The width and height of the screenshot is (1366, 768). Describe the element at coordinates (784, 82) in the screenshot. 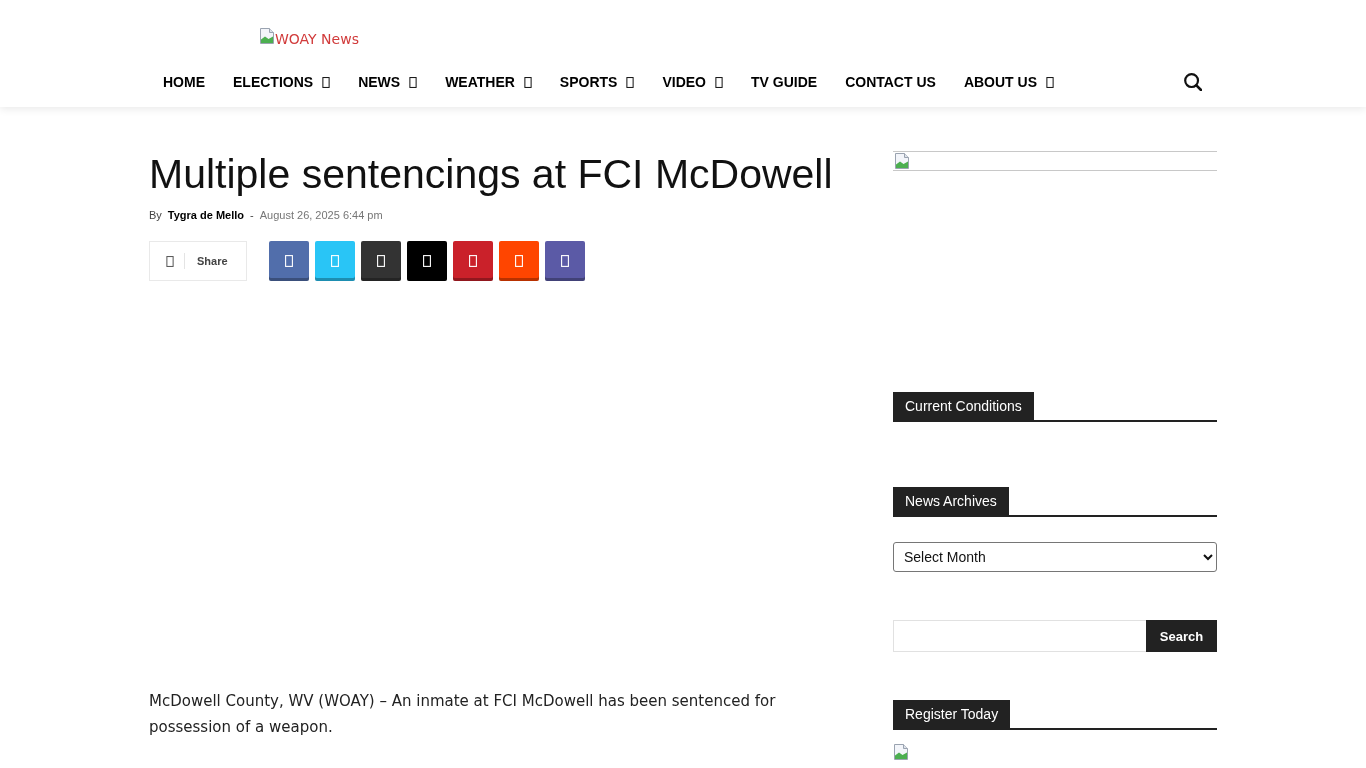

I see `nav-link: TV GUIDE` at that location.